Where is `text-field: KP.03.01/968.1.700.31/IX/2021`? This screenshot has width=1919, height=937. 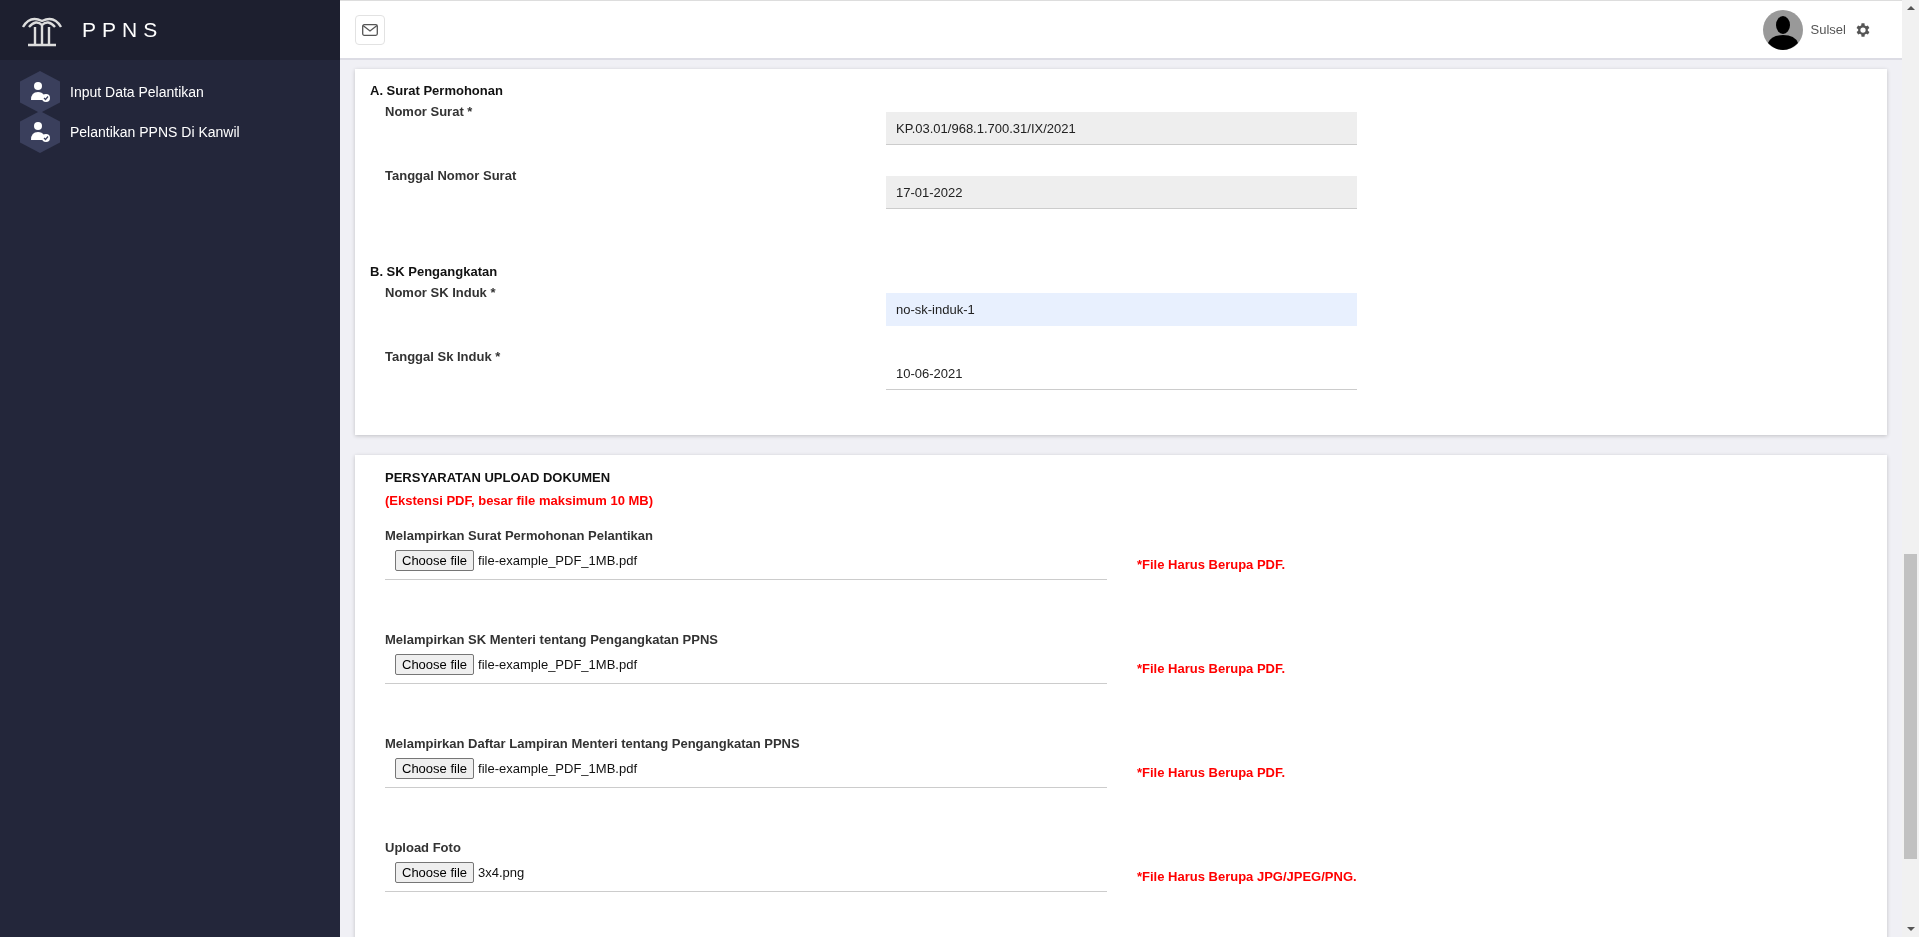 text-field: KP.03.01/968.1.700.31/IX/2021 is located at coordinates (1121, 128).